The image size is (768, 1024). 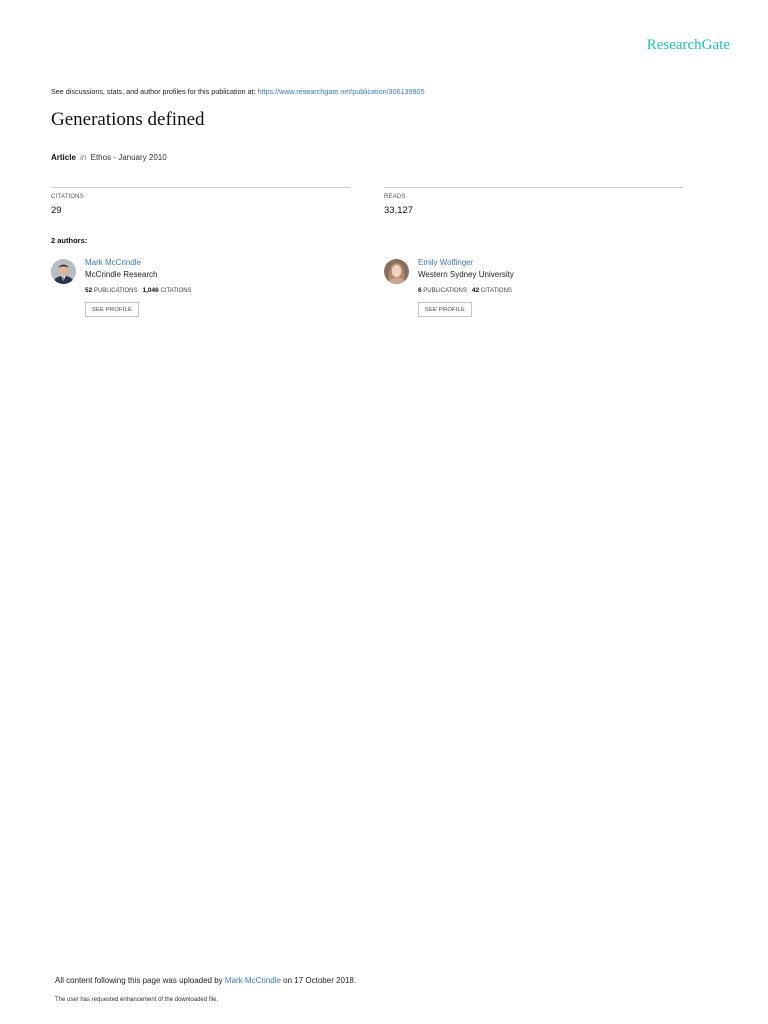 What do you see at coordinates (466, 274) in the screenshot?
I see `author-institution: Western Sydney University` at bounding box center [466, 274].